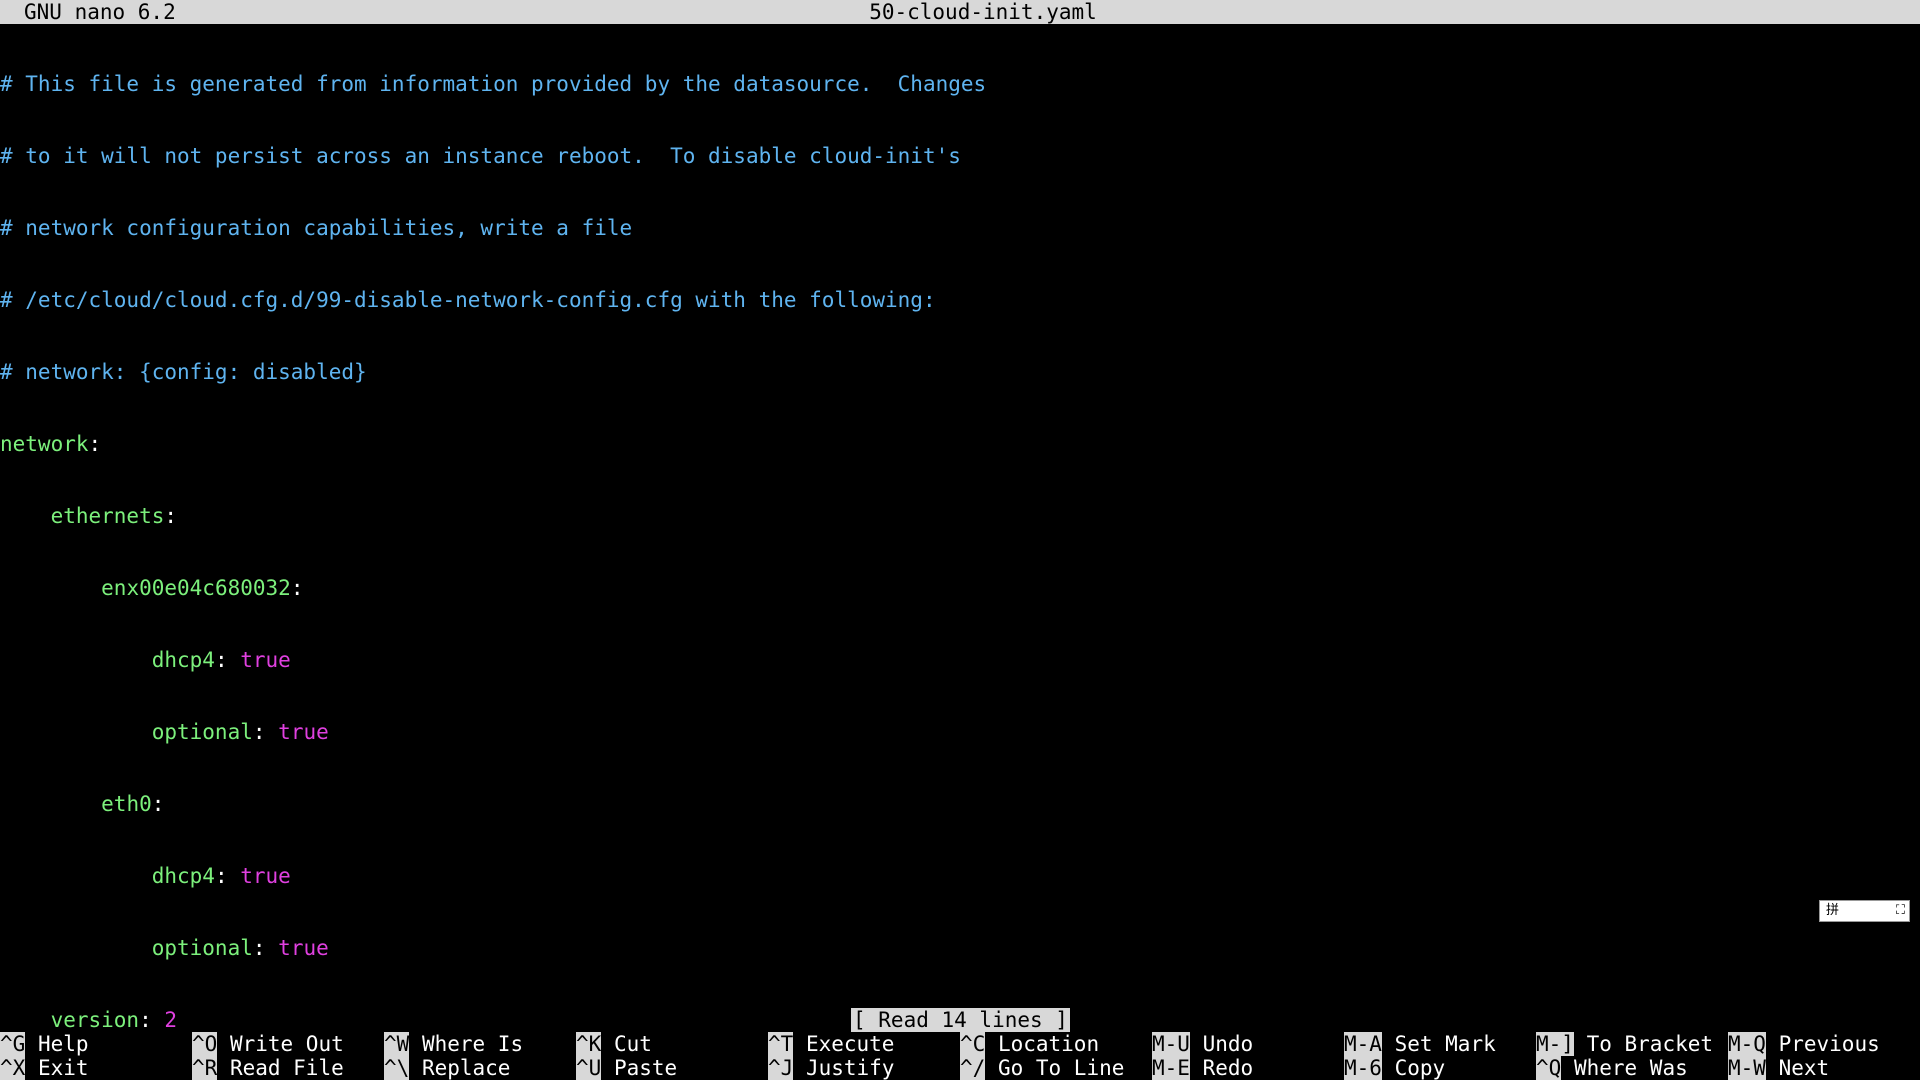 The height and width of the screenshot is (1080, 1920). Describe the element at coordinates (960, 516) in the screenshot. I see `code-line: ethernets:` at that location.